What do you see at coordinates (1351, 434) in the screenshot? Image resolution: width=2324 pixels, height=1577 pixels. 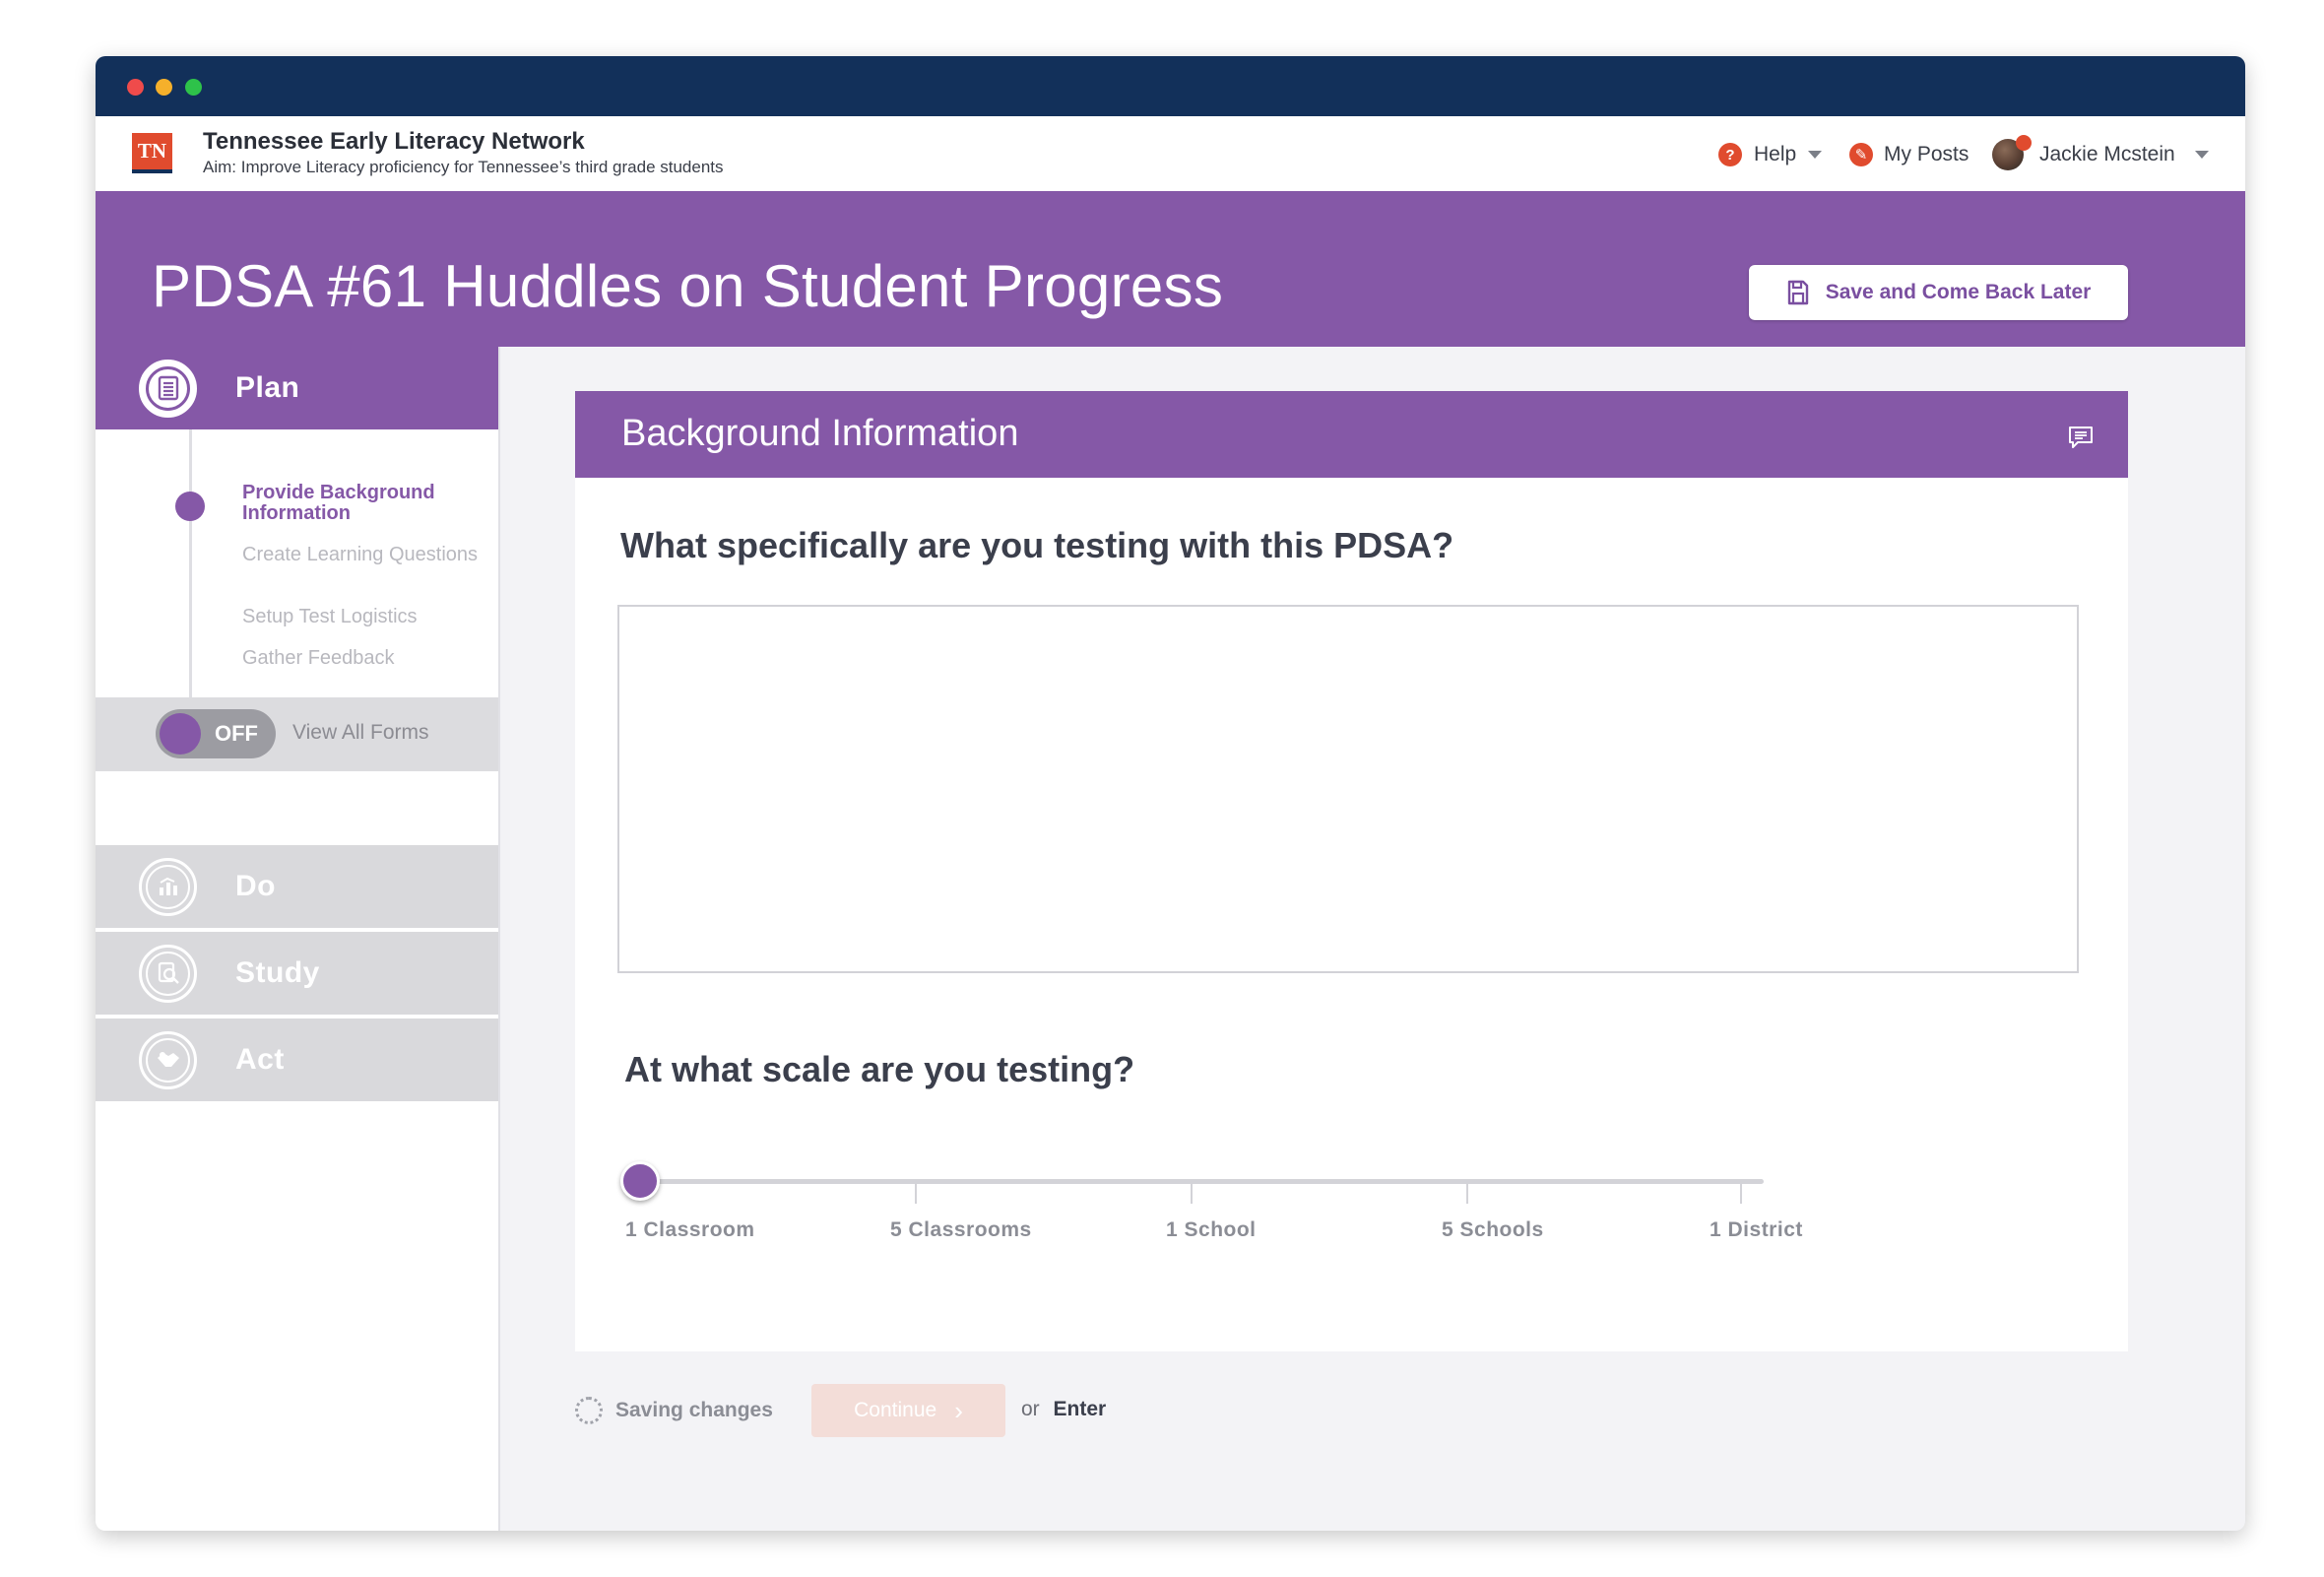 I see `section-header: Background Information` at bounding box center [1351, 434].